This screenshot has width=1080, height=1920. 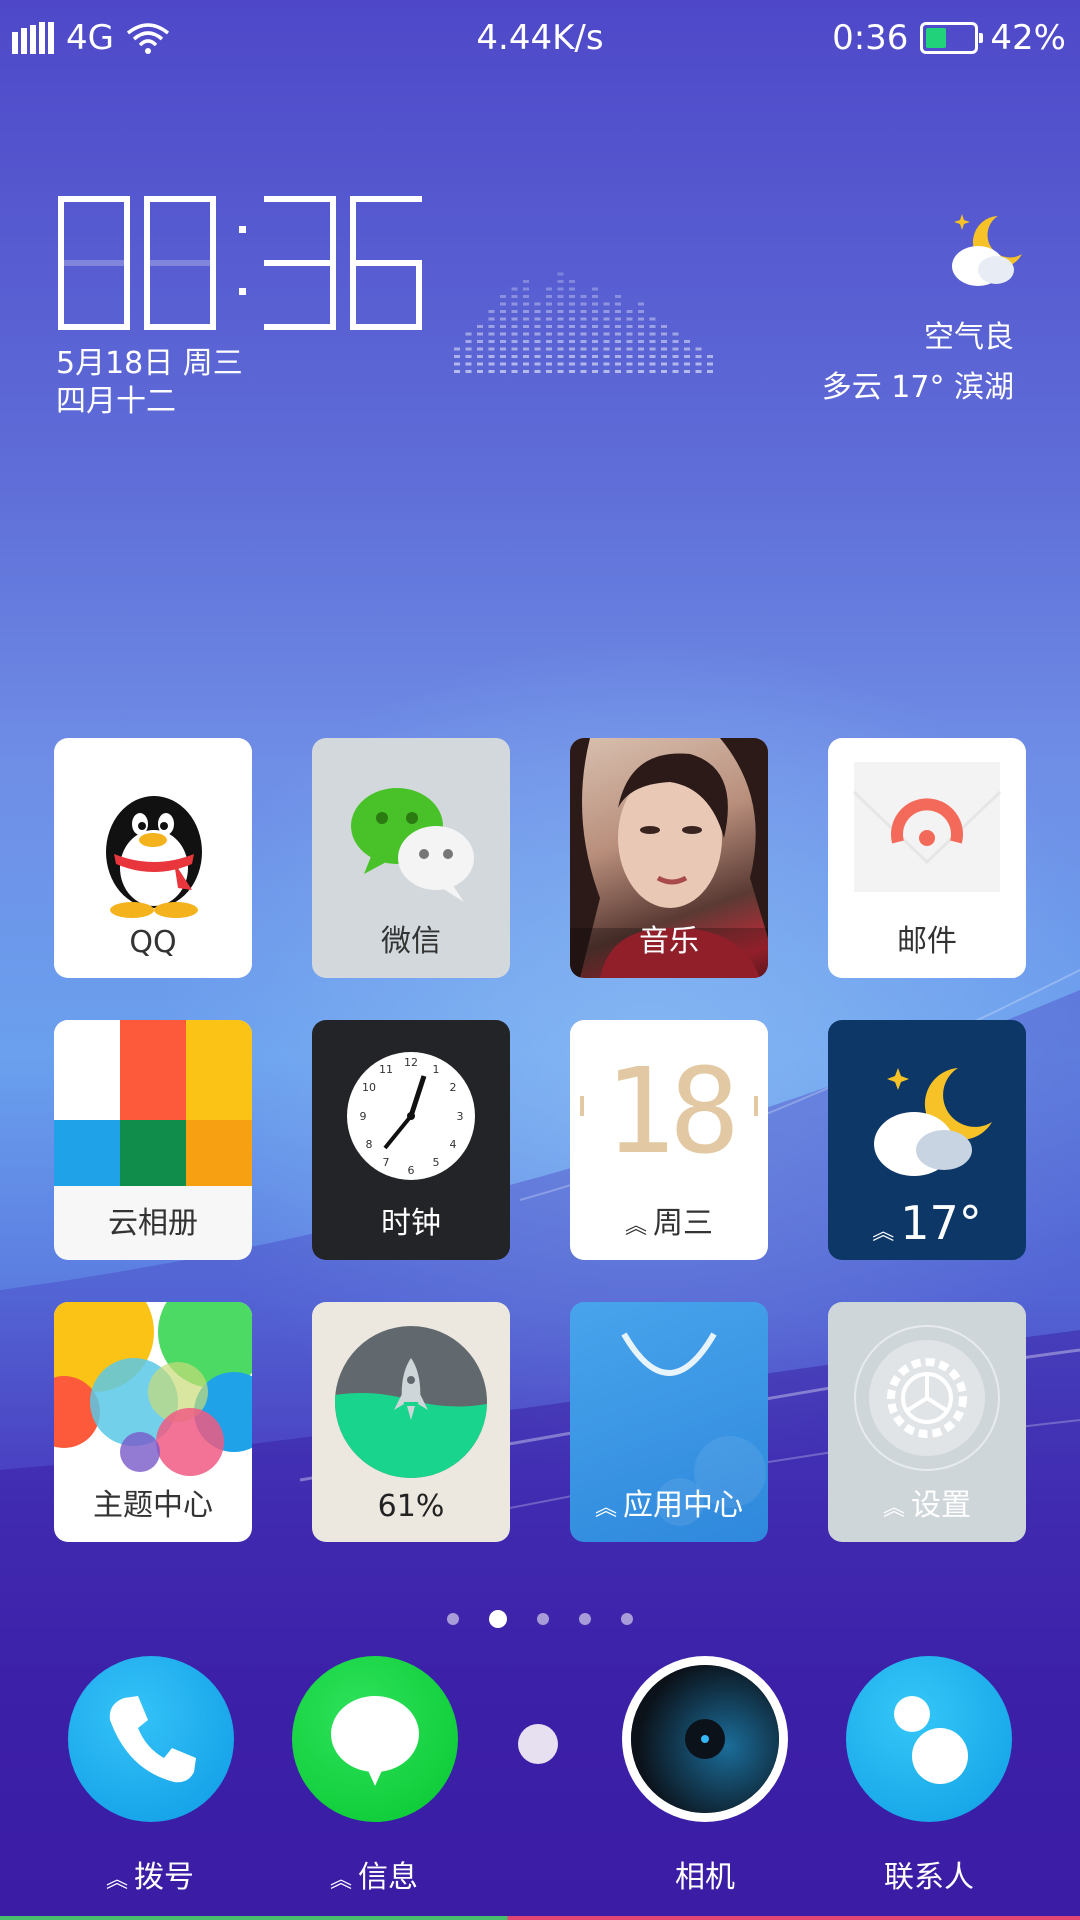 What do you see at coordinates (411, 1116) in the screenshot?
I see `clock-icon: 12 12 3 45 6 78 9 1011` at bounding box center [411, 1116].